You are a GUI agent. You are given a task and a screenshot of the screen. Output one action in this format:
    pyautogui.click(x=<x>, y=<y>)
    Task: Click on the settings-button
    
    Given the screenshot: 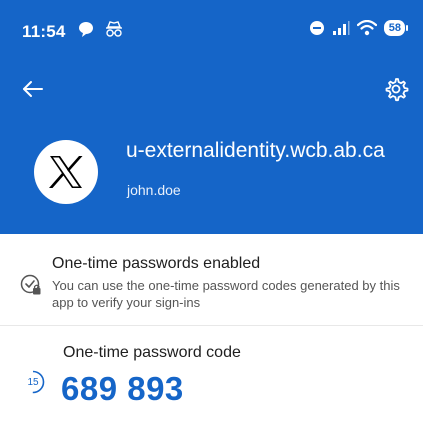 What is the action you would take?
    pyautogui.click(x=396, y=89)
    